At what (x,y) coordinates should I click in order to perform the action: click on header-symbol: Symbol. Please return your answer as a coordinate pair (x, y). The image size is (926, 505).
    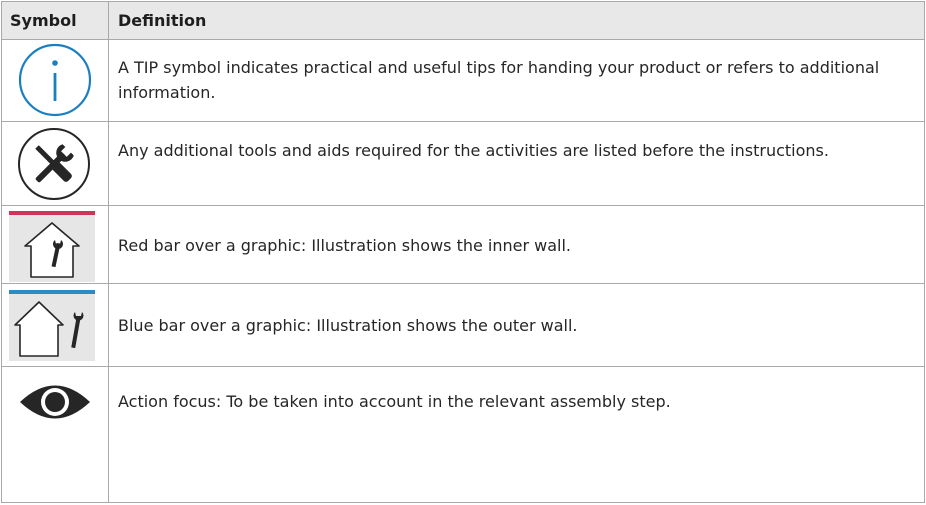
    Looking at the image, I should click on (43, 20).